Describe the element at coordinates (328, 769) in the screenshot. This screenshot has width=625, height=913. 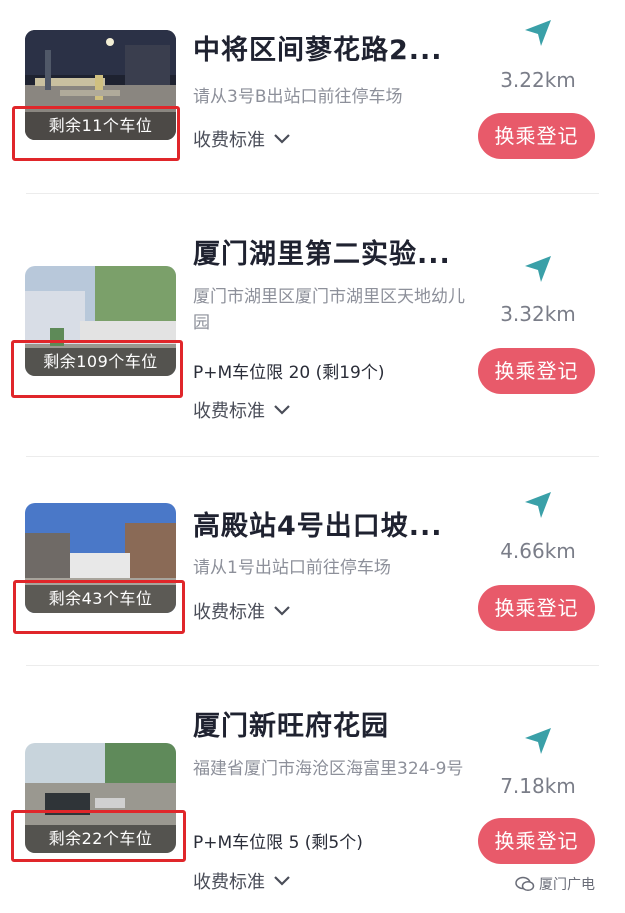
I see `parking-address: 福建省厦门市海沧区海富里324-9号` at that location.